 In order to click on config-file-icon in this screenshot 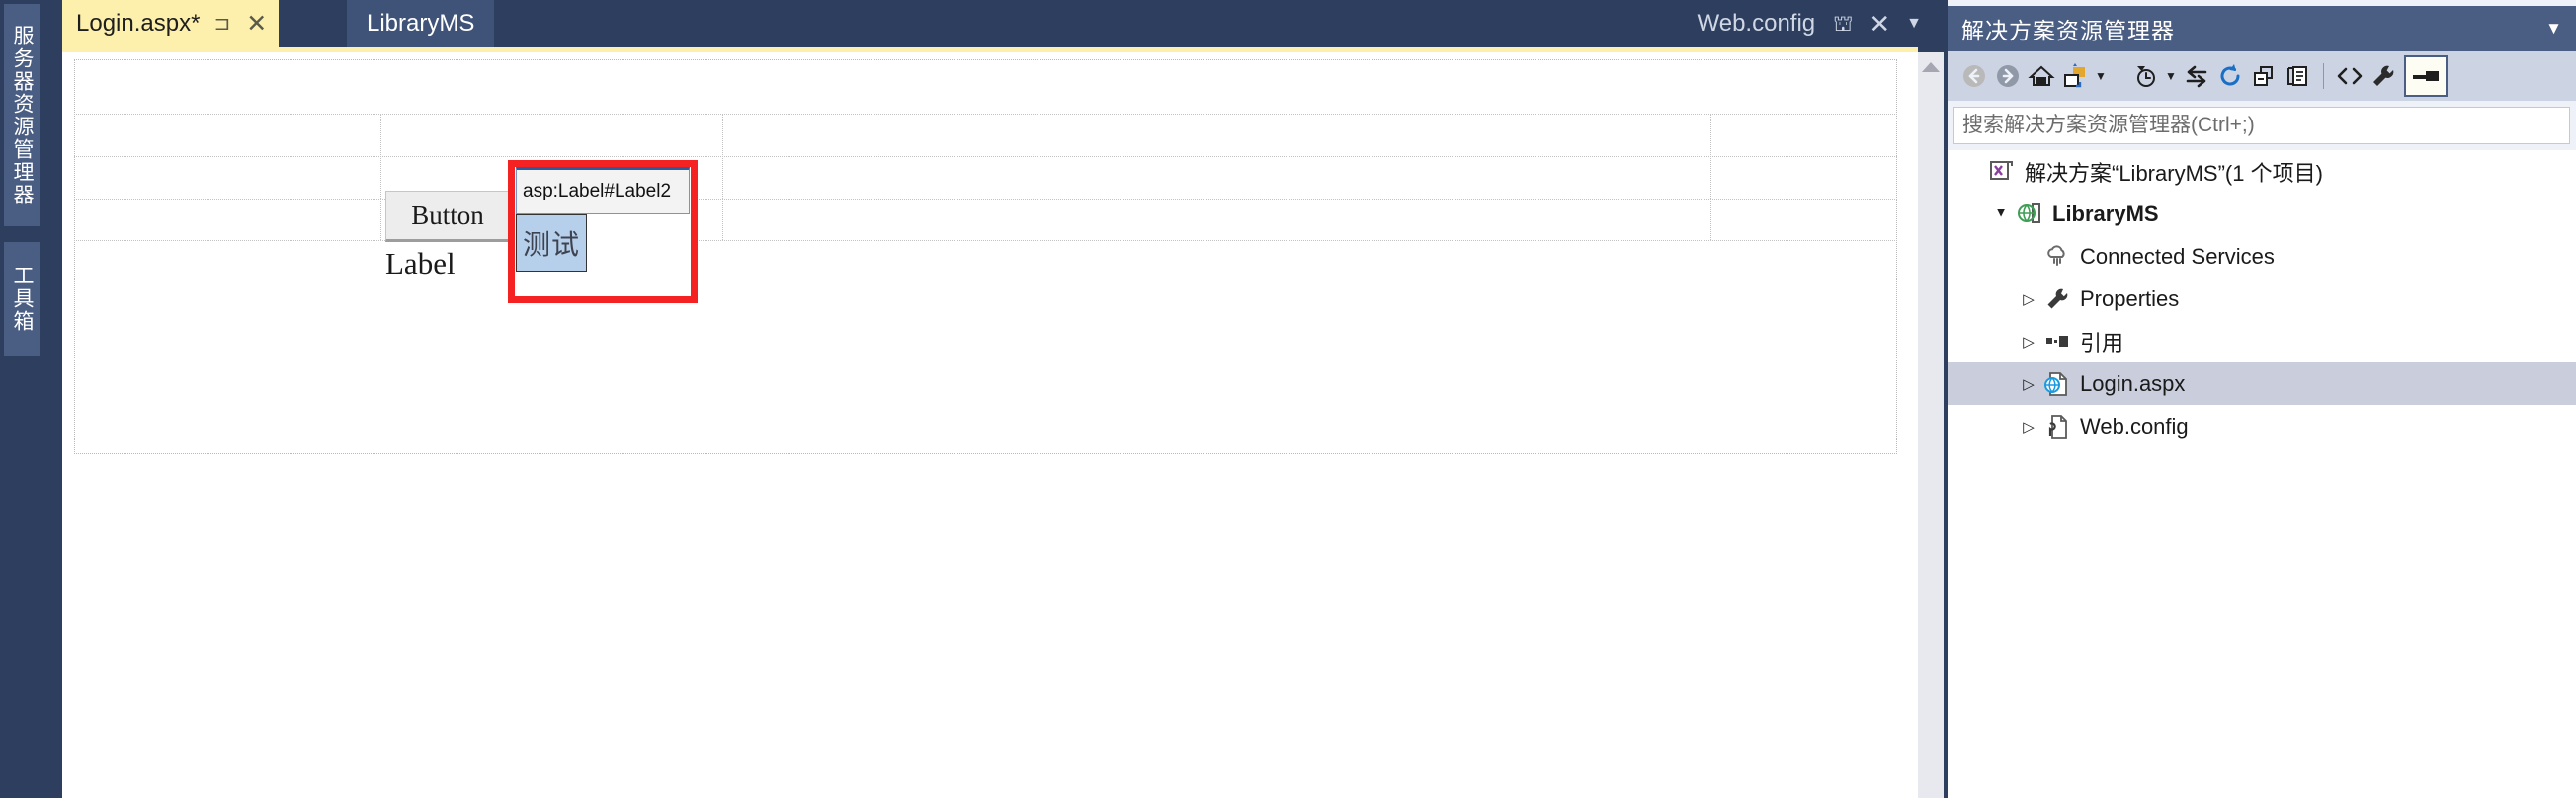, I will do `click(2057, 426)`.